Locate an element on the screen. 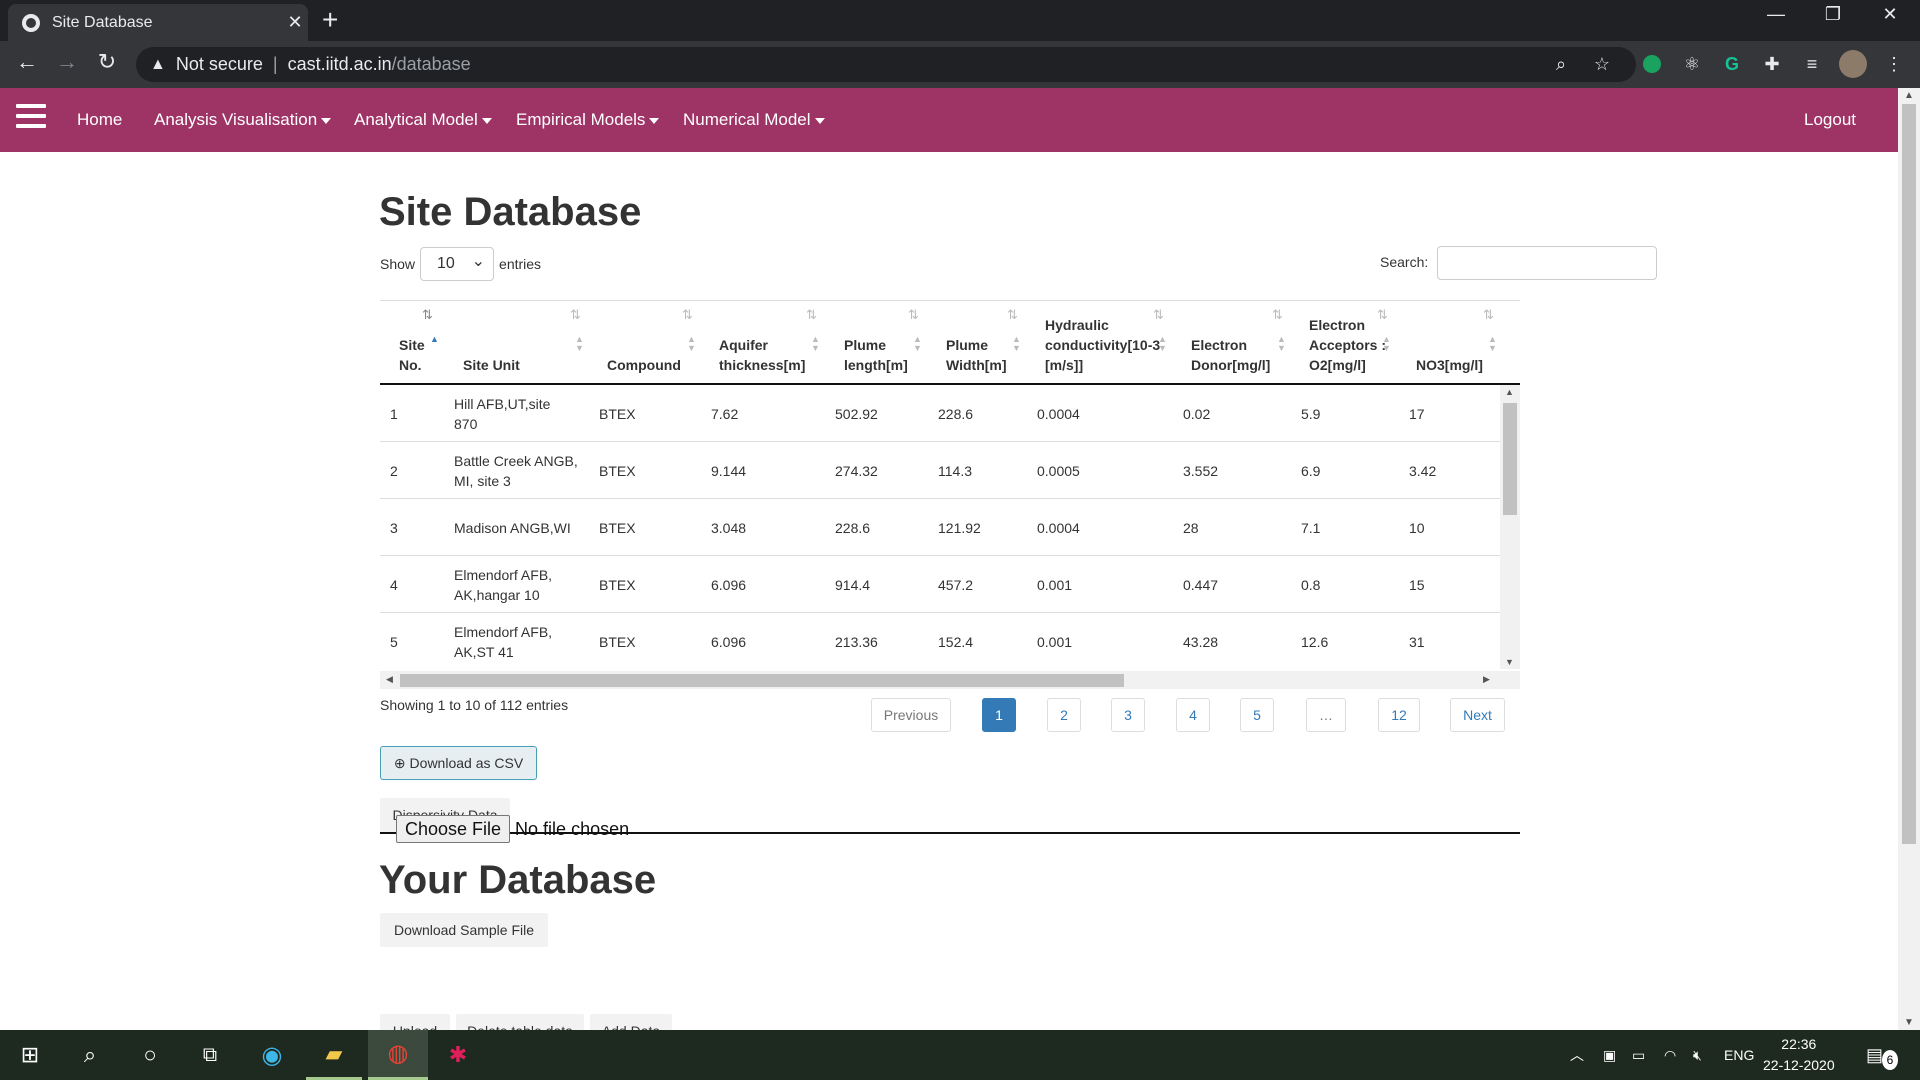 The height and width of the screenshot is (1080, 1920). notification-center-icon: ▤ is located at coordinates (1874, 1055).